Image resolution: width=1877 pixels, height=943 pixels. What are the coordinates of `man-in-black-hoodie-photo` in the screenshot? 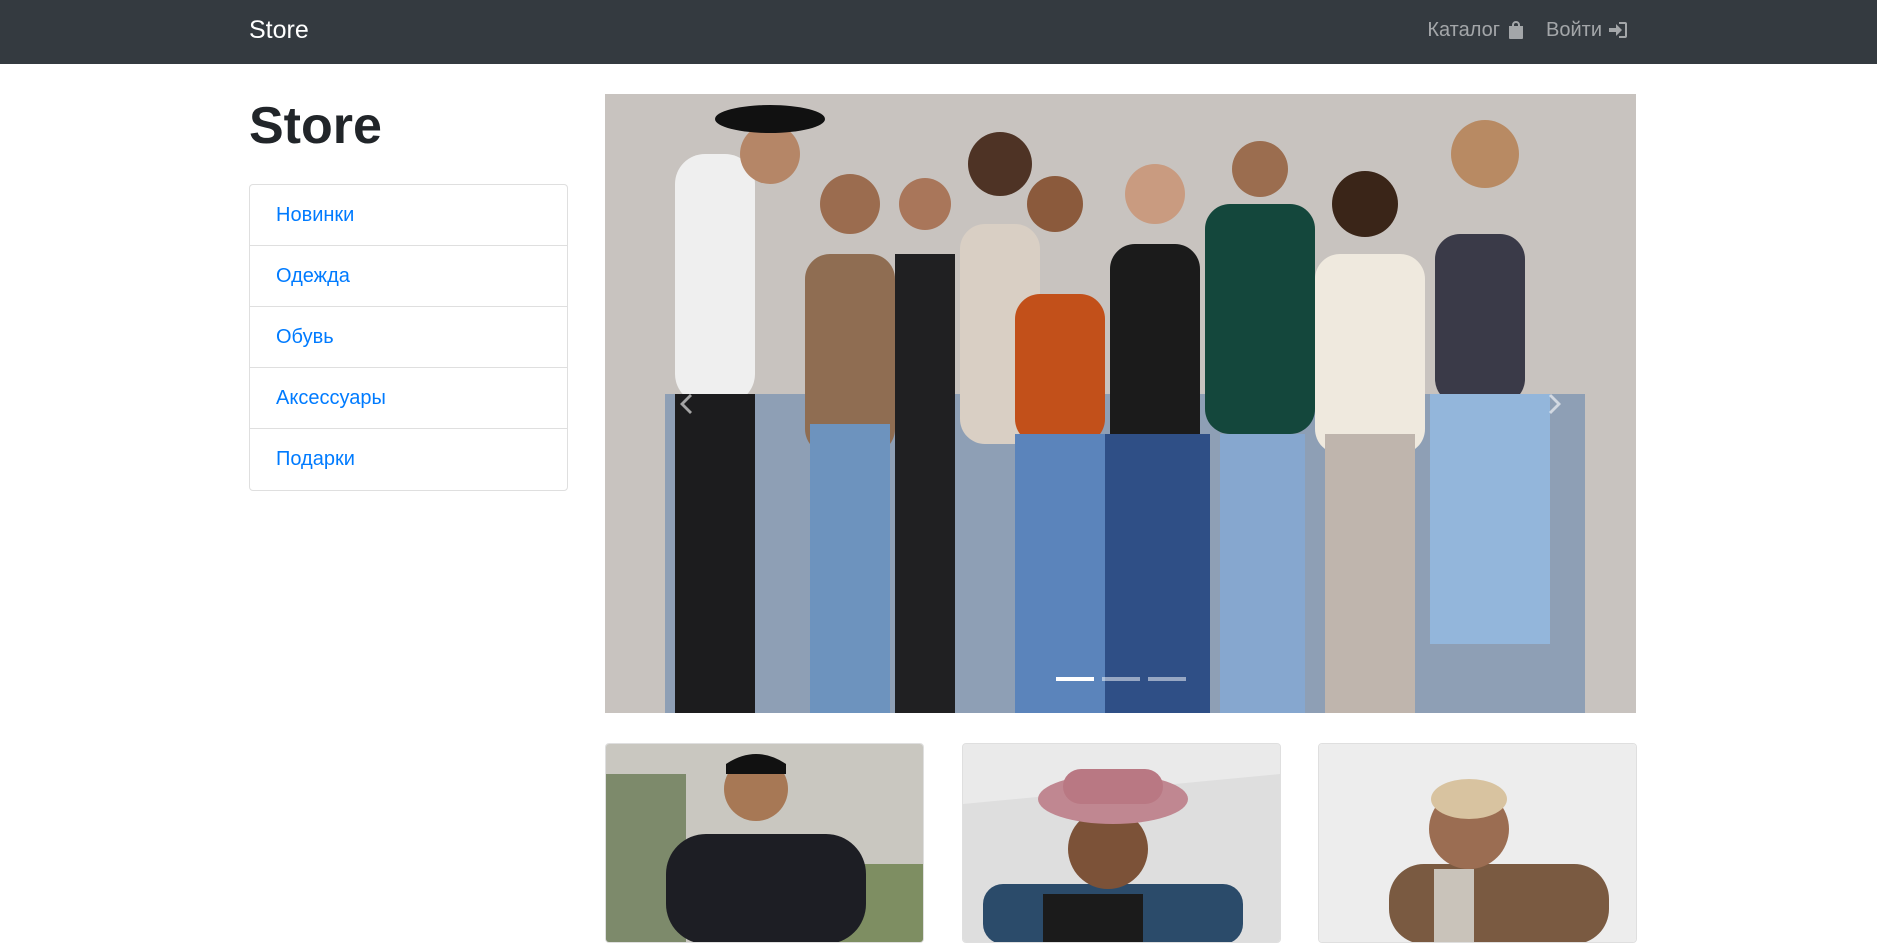 It's located at (764, 843).